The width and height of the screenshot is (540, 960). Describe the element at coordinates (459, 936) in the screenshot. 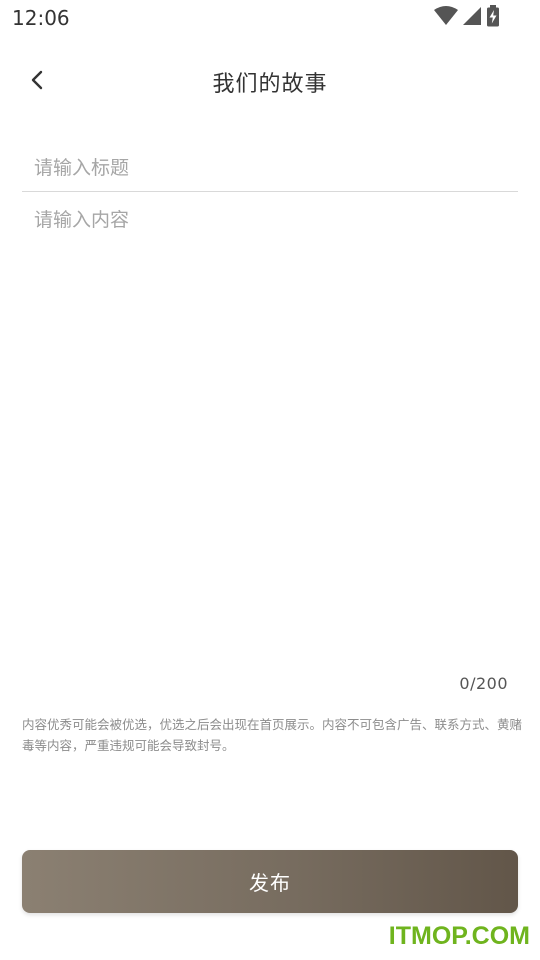

I see `watermark-logo: ITMOP.COM` at that location.